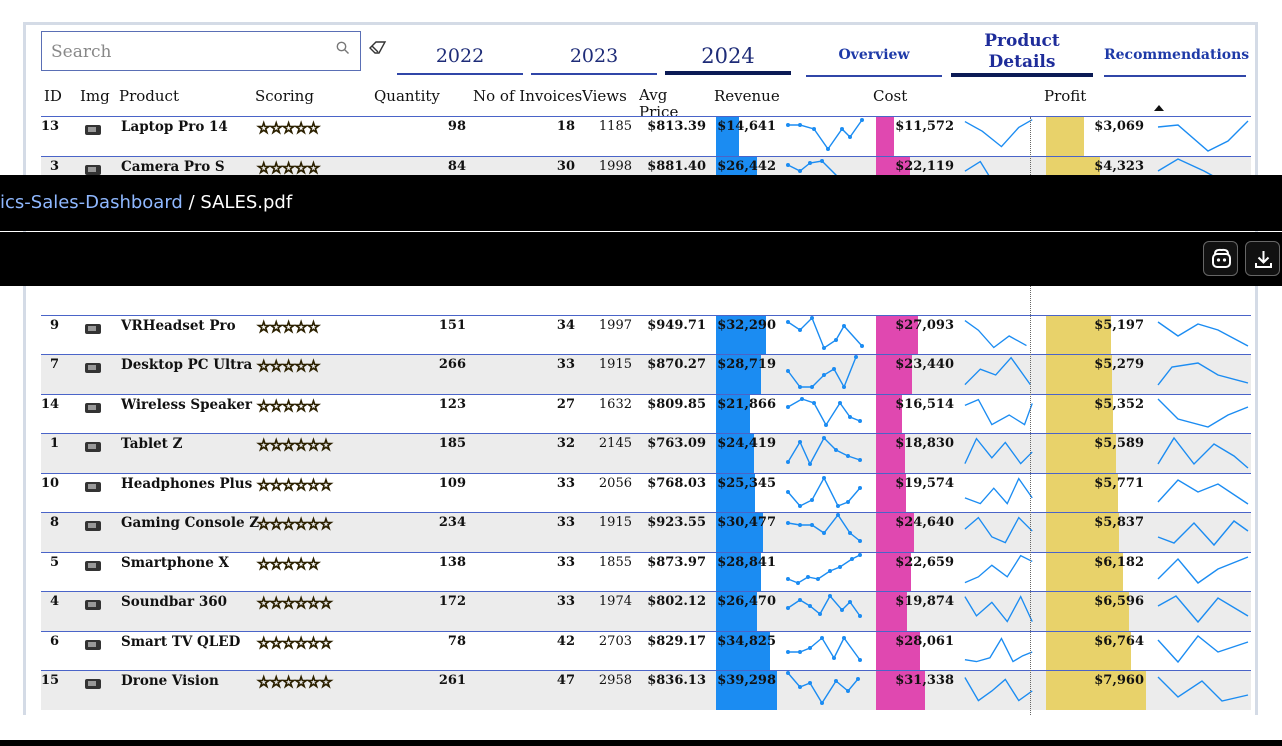  Describe the element at coordinates (615, 641) in the screenshot. I see `views-value: 2703` at that location.